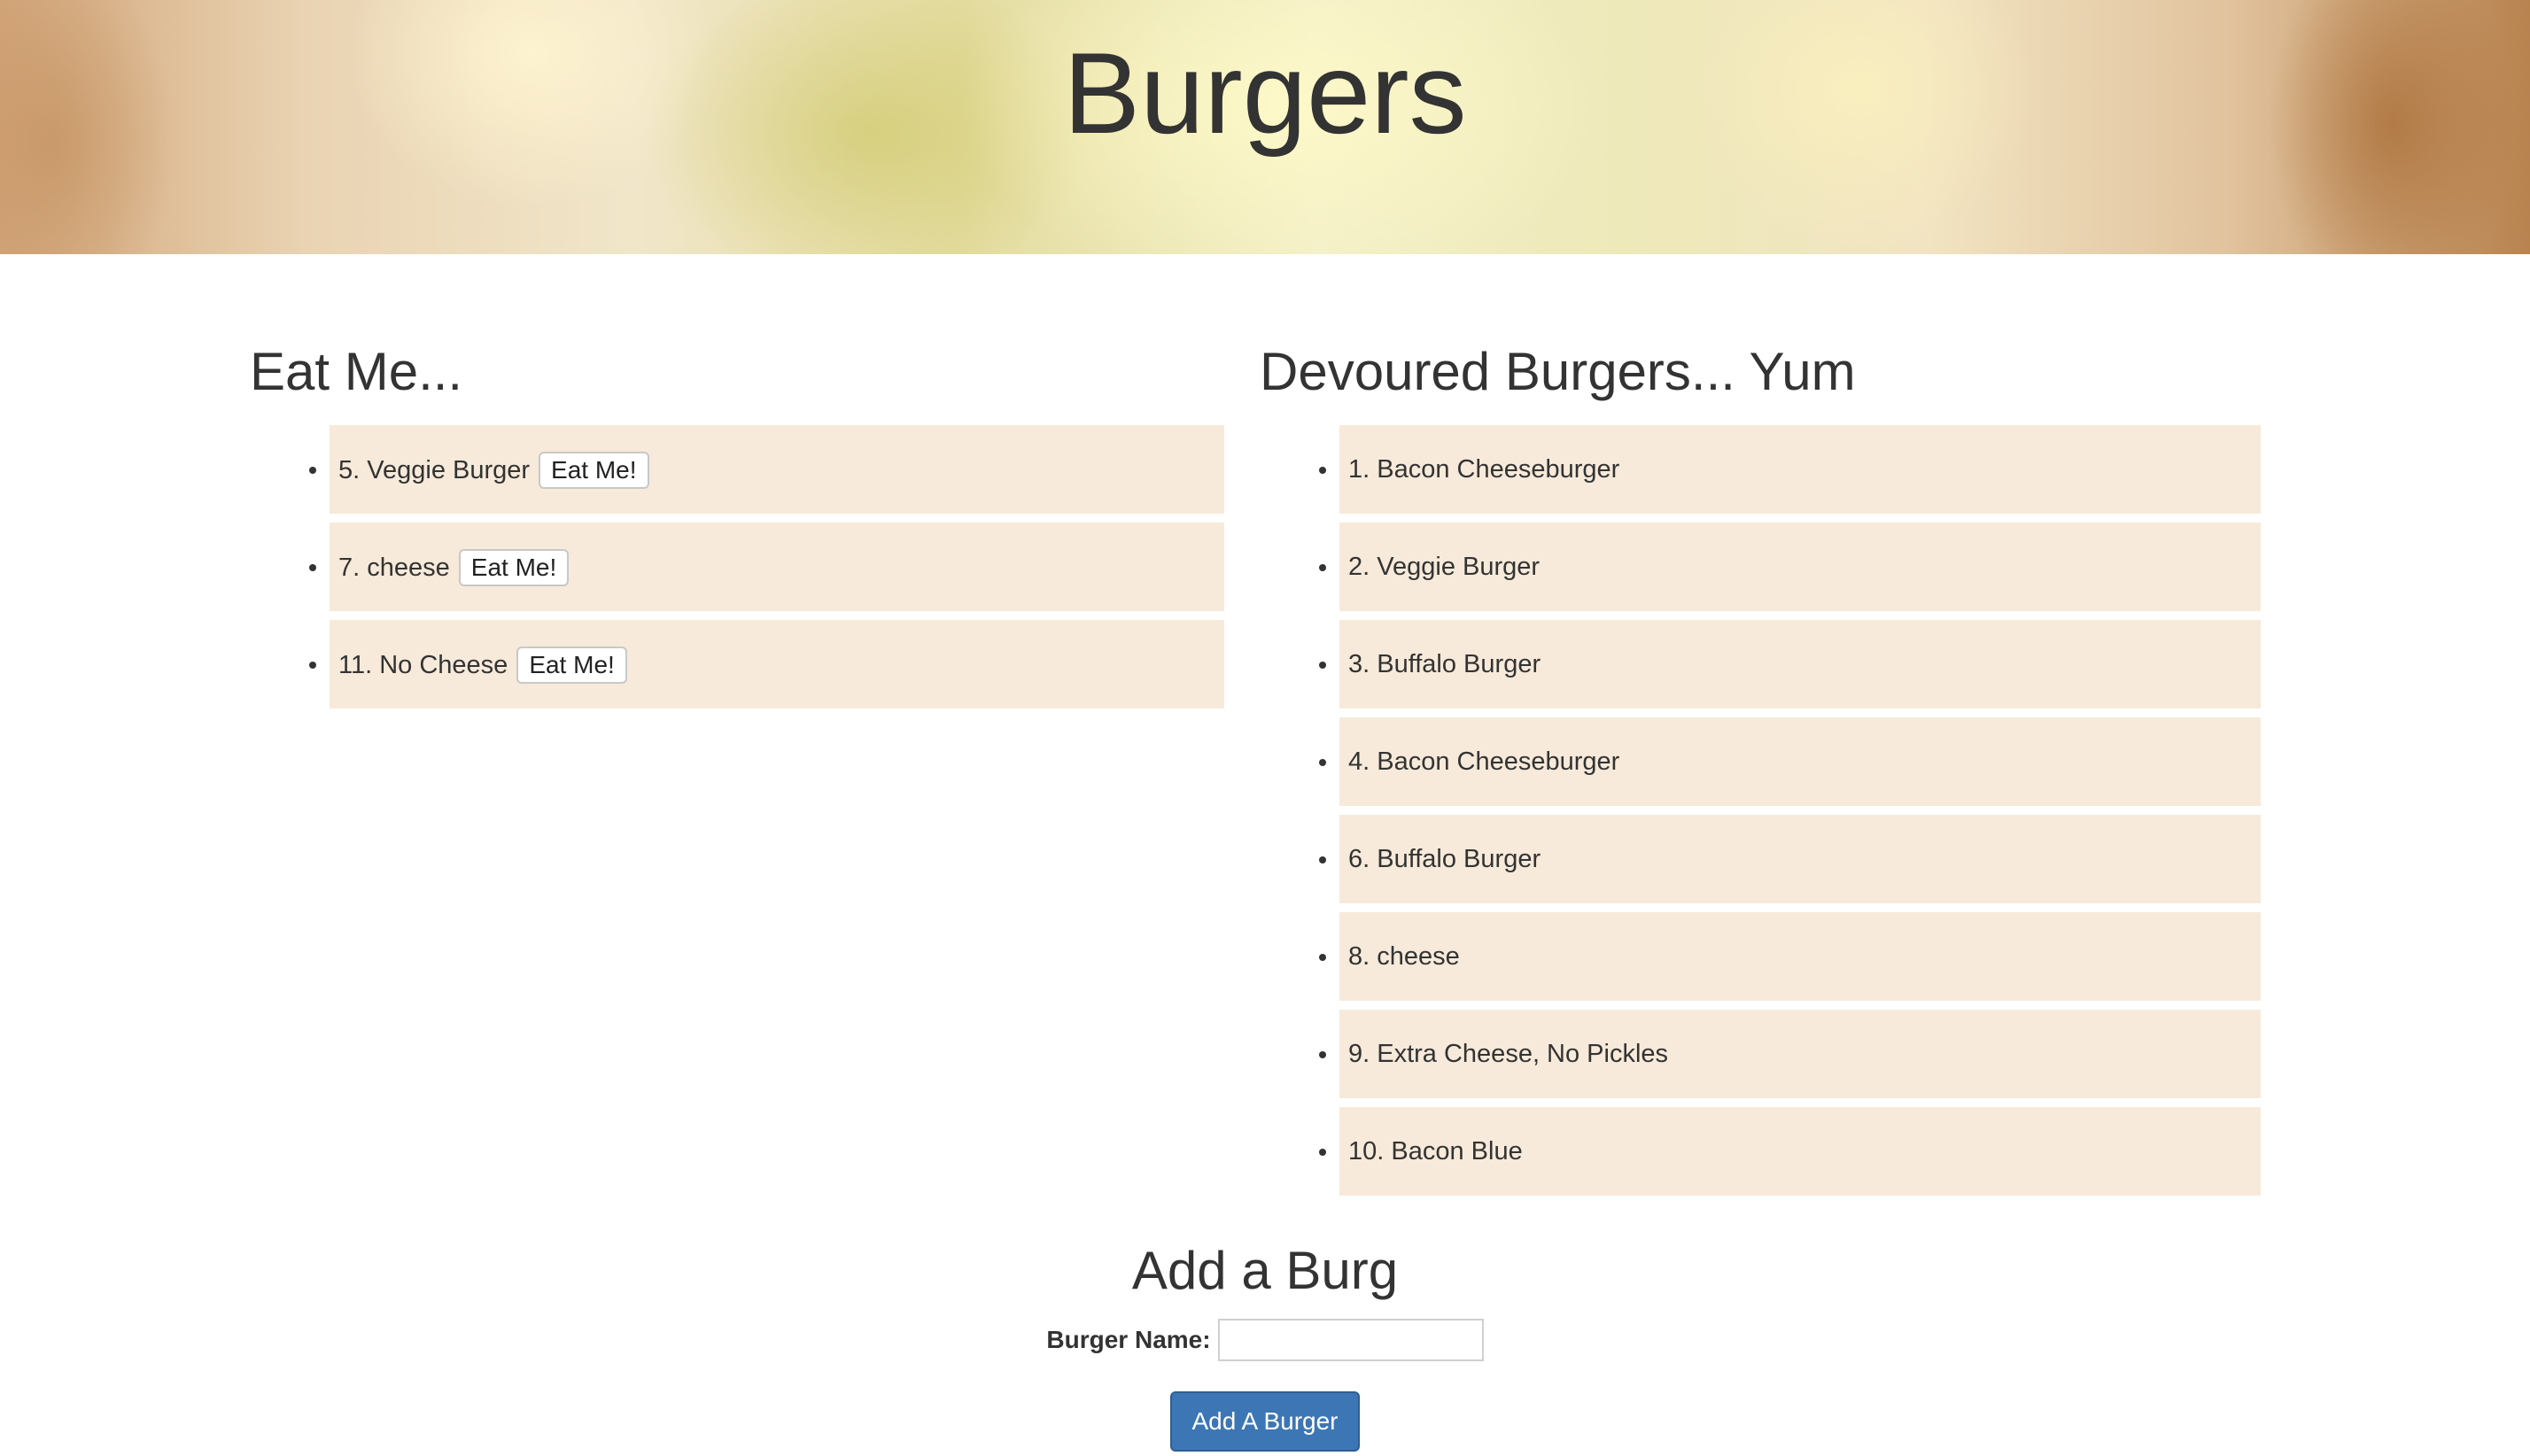 This screenshot has width=2530, height=1456. What do you see at coordinates (434, 470) in the screenshot?
I see `burger-name: 5. Veggie Burger` at bounding box center [434, 470].